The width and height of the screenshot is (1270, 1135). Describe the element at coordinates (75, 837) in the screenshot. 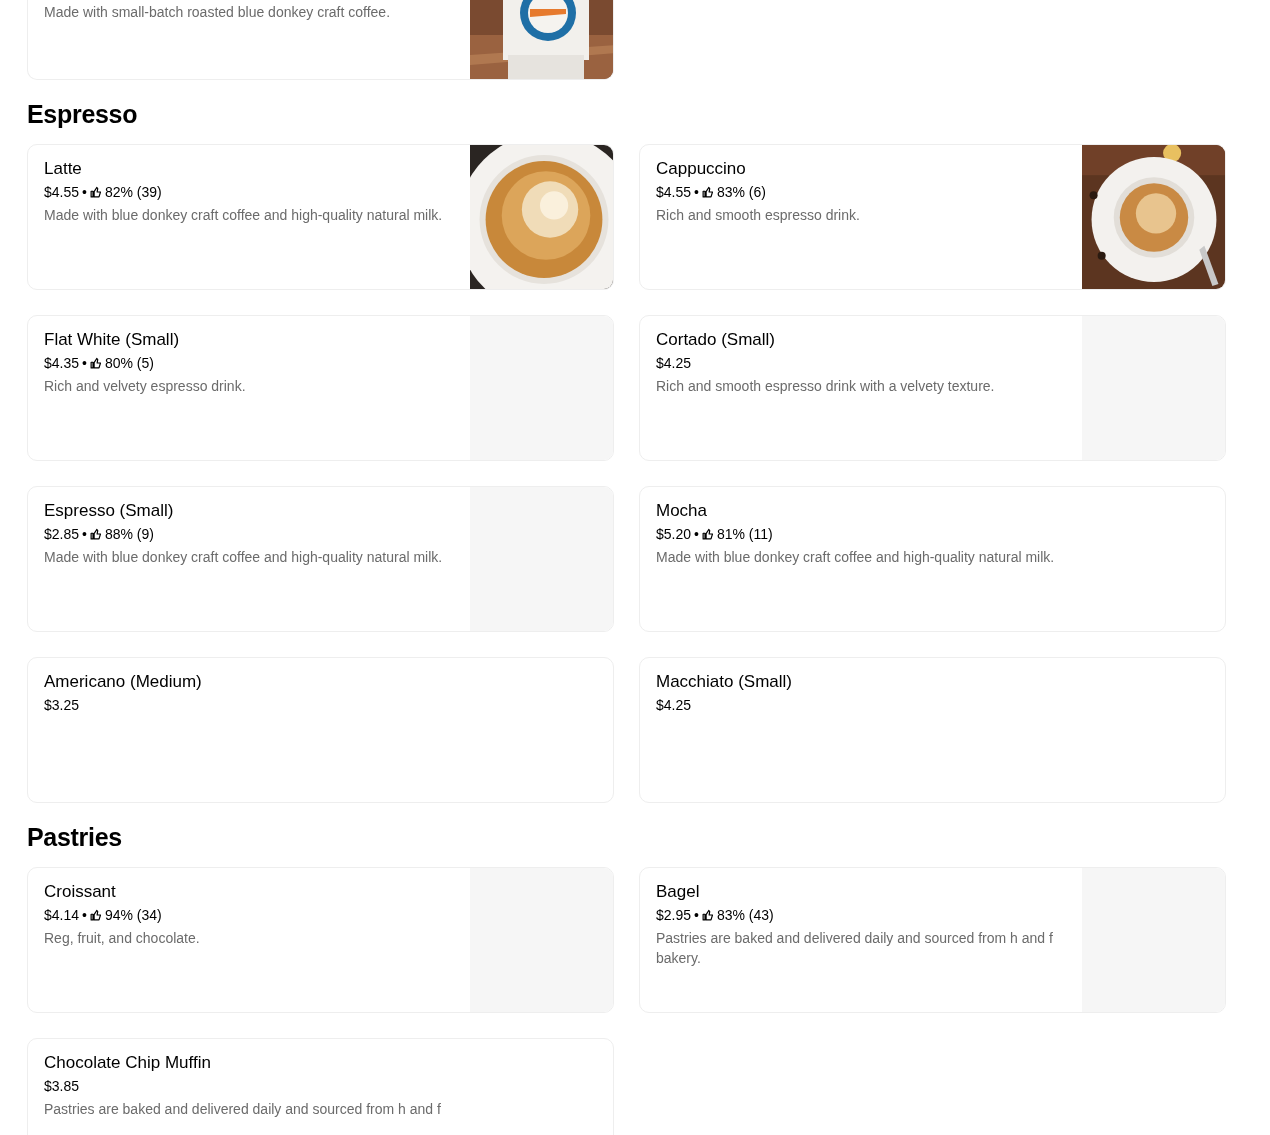

I see `section-heading: Pastries` at that location.